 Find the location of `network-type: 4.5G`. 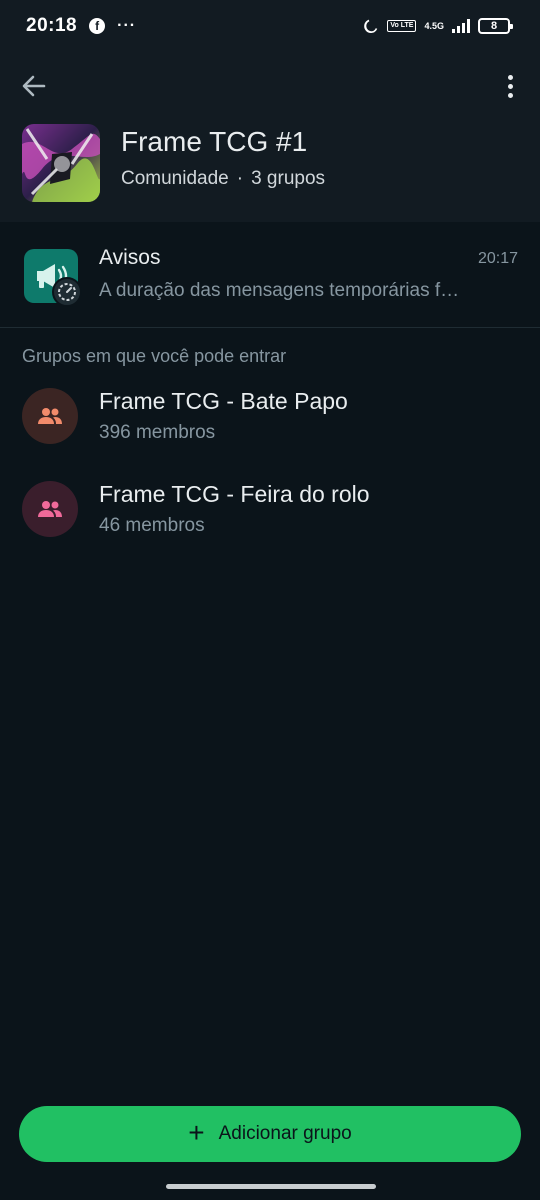

network-type: 4.5G is located at coordinates (434, 25).